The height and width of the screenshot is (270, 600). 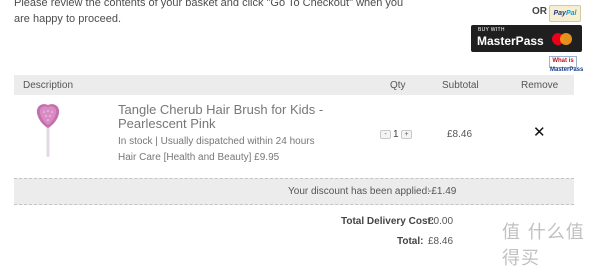 What do you see at coordinates (559, 13) in the screenshot?
I see `paypal-logo-part1: Pay` at bounding box center [559, 13].